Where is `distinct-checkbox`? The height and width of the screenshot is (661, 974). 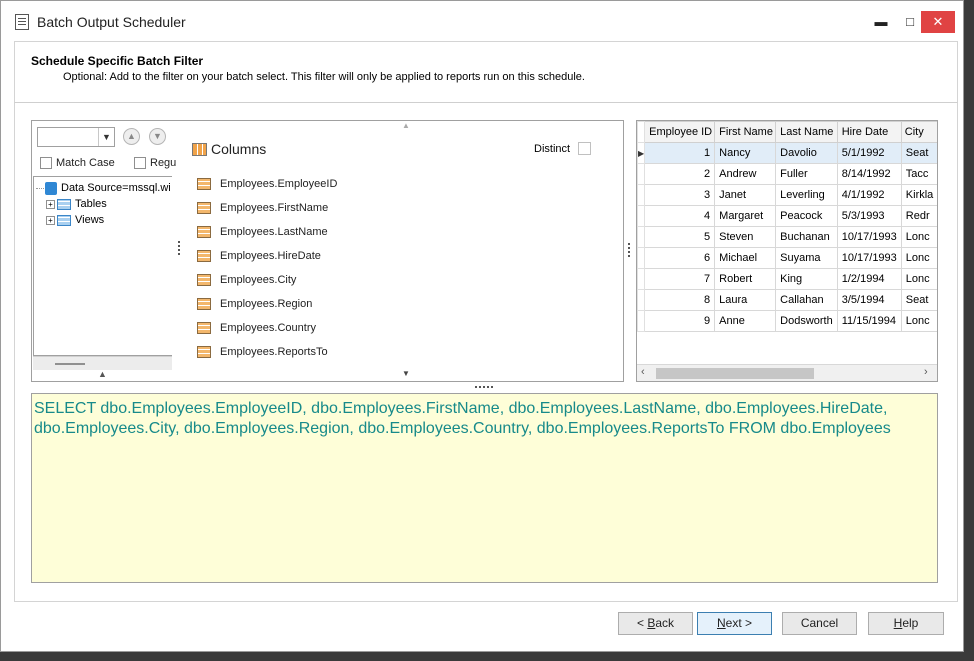 distinct-checkbox is located at coordinates (584, 148).